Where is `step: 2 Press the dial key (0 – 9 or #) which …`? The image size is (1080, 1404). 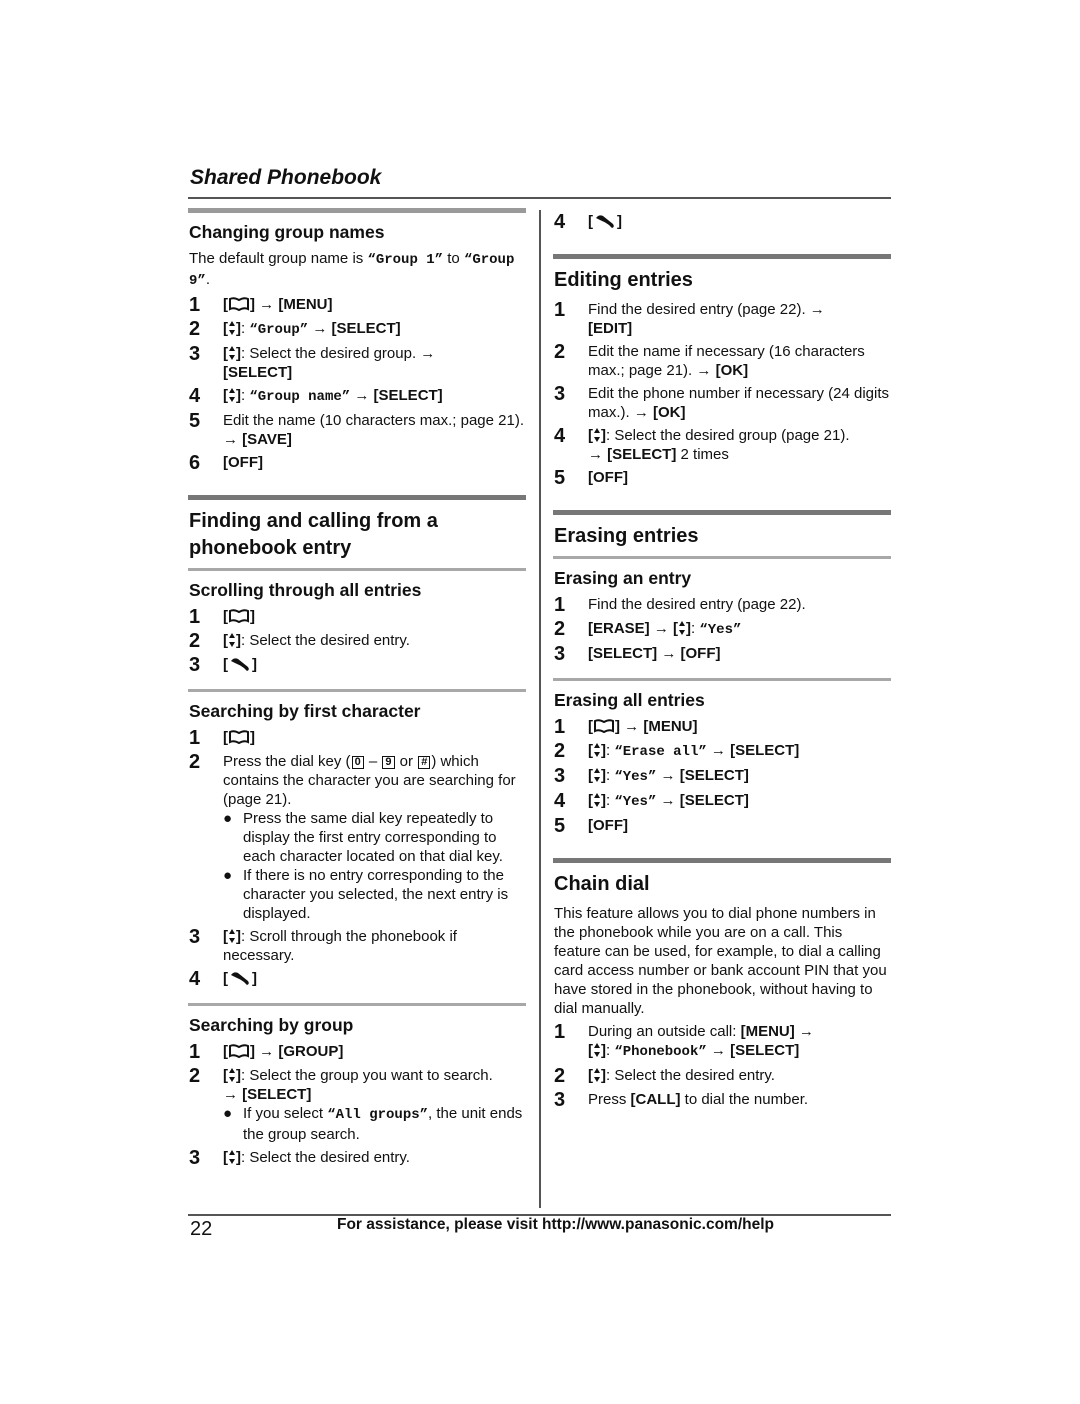 step: 2 Press the dial key (0 – 9 or #) which … is located at coordinates (357, 837).